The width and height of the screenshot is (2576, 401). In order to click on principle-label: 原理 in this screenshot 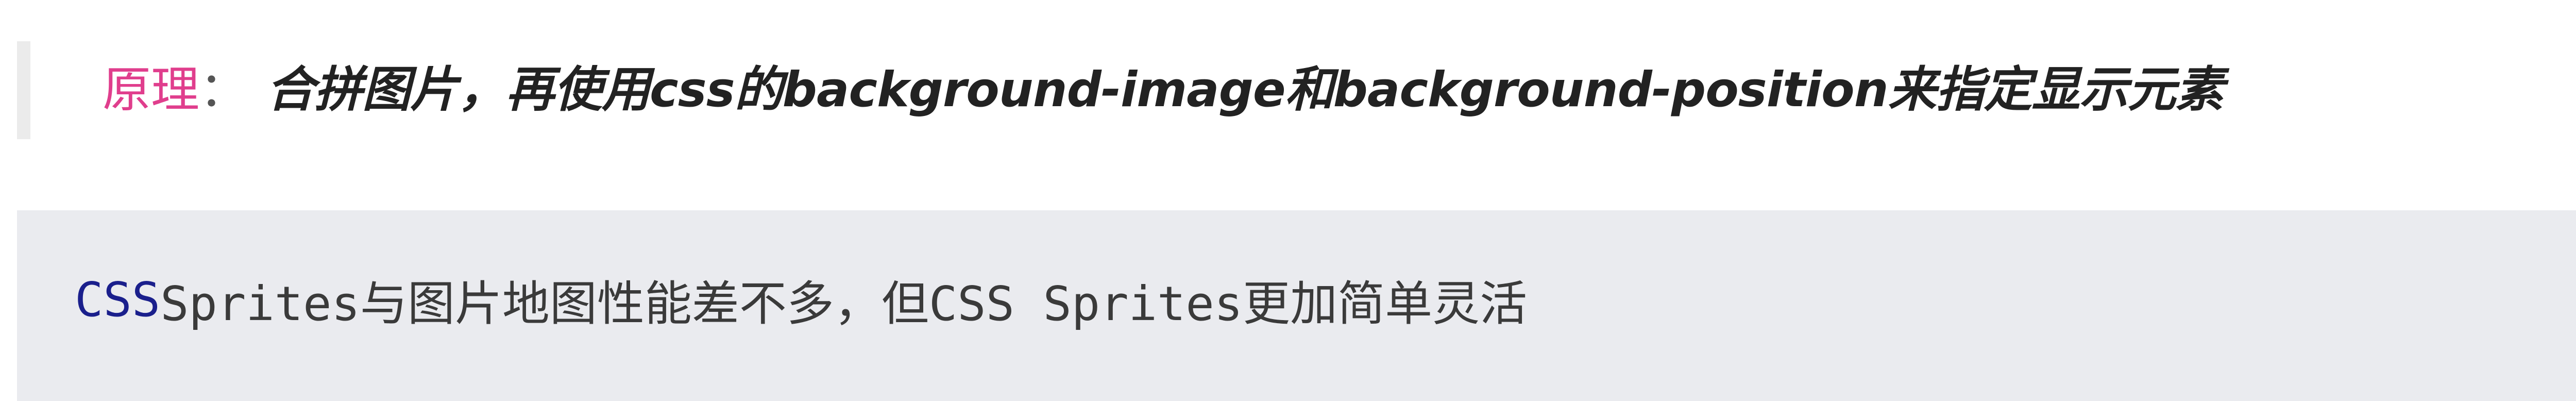, I will do `click(151, 90)`.